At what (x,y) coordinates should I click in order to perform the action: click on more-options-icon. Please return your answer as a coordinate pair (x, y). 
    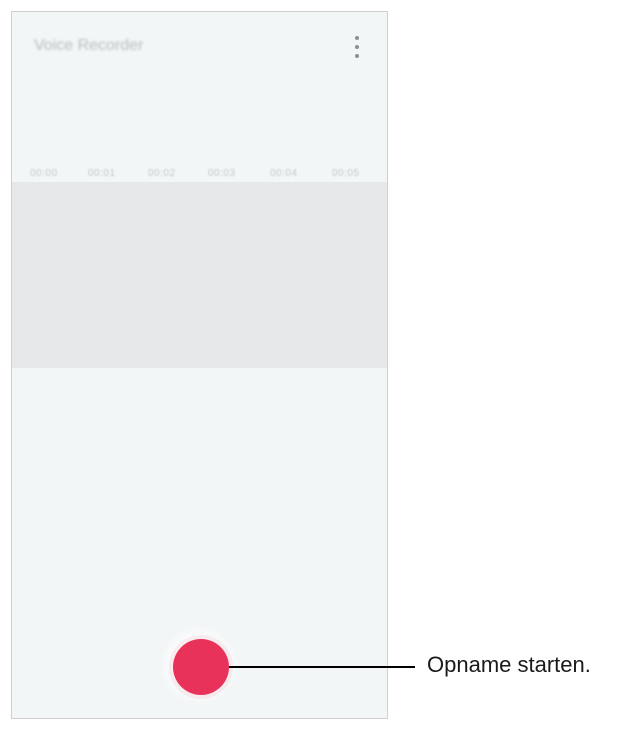
    Looking at the image, I should click on (357, 47).